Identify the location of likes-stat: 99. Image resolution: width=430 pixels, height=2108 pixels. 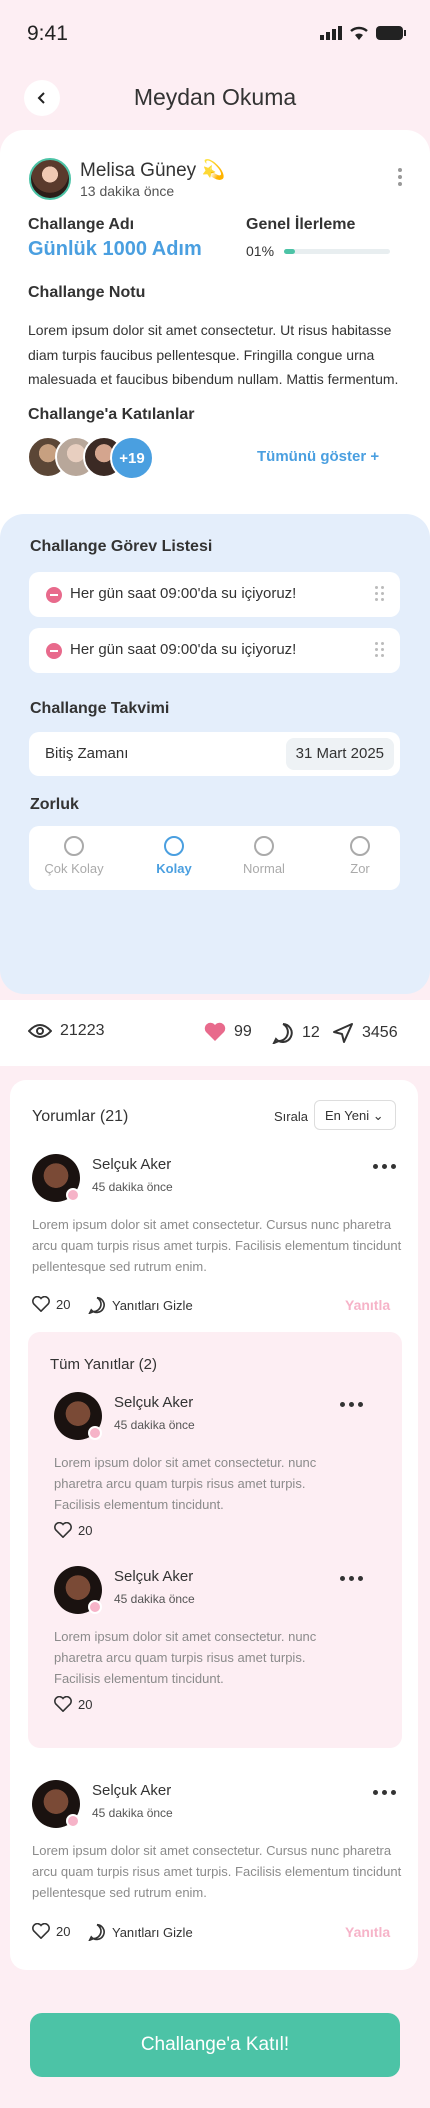
(228, 1032).